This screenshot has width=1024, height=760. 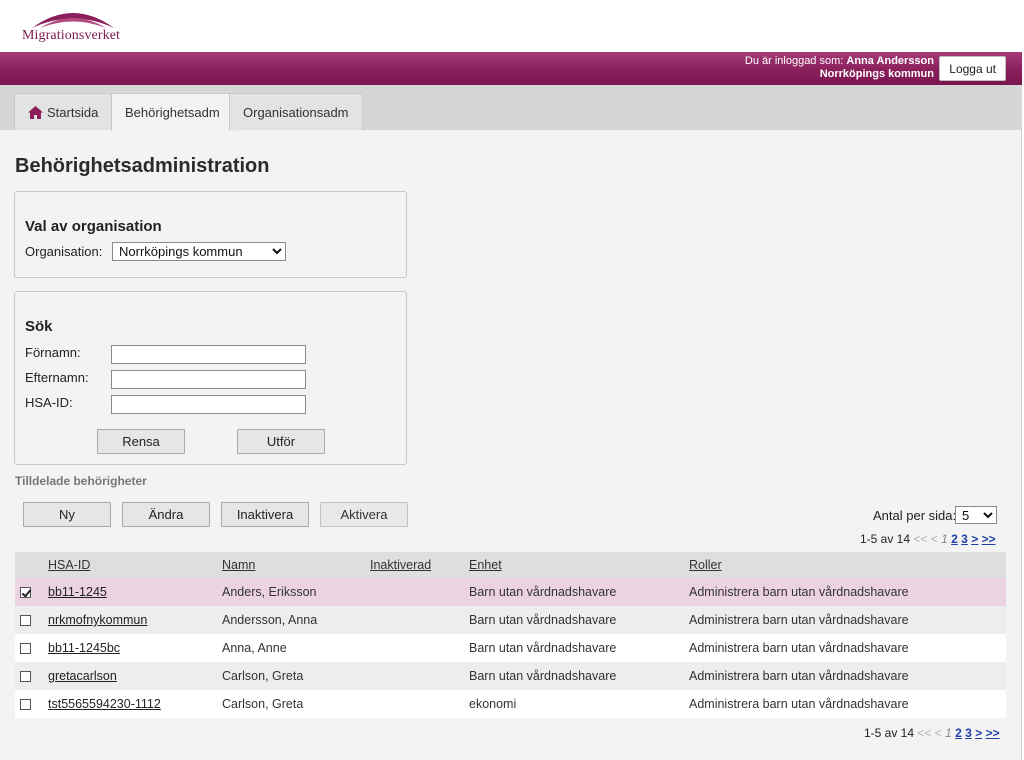 I want to click on name-cell: Andersson, Anna, so click(x=296, y=620).